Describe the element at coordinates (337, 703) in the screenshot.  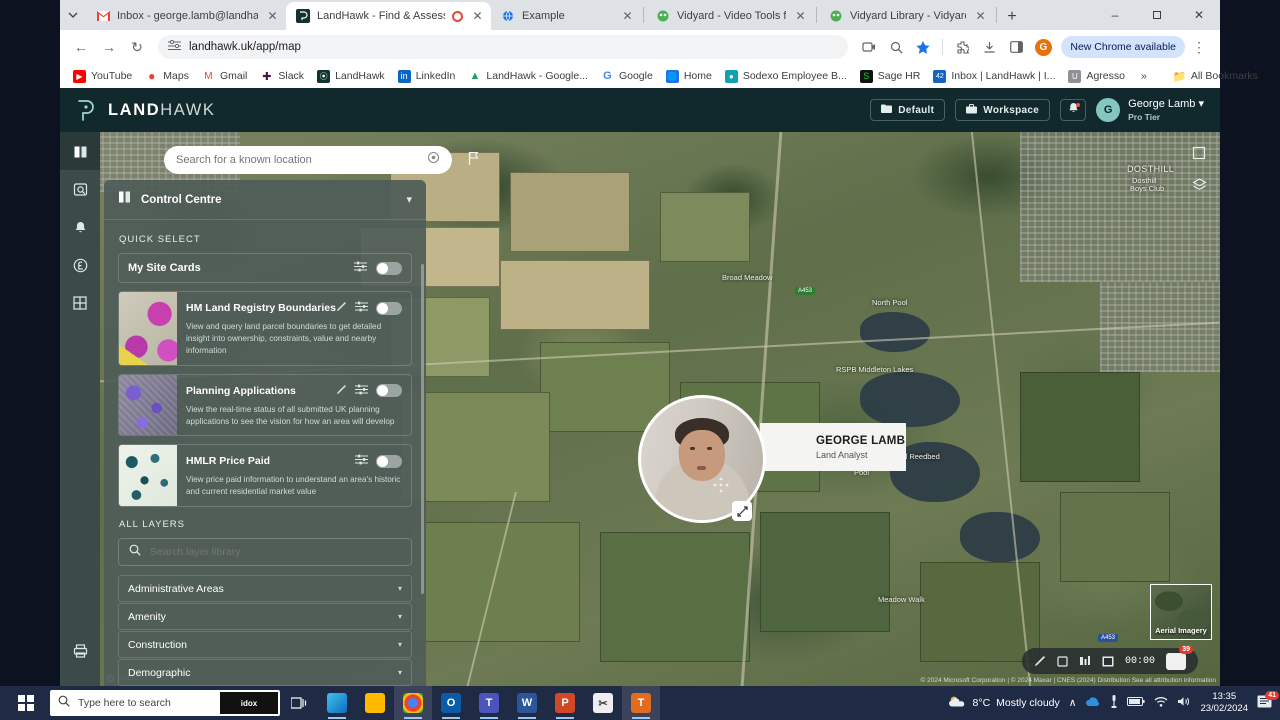
I see `taskbar-app-edge` at that location.